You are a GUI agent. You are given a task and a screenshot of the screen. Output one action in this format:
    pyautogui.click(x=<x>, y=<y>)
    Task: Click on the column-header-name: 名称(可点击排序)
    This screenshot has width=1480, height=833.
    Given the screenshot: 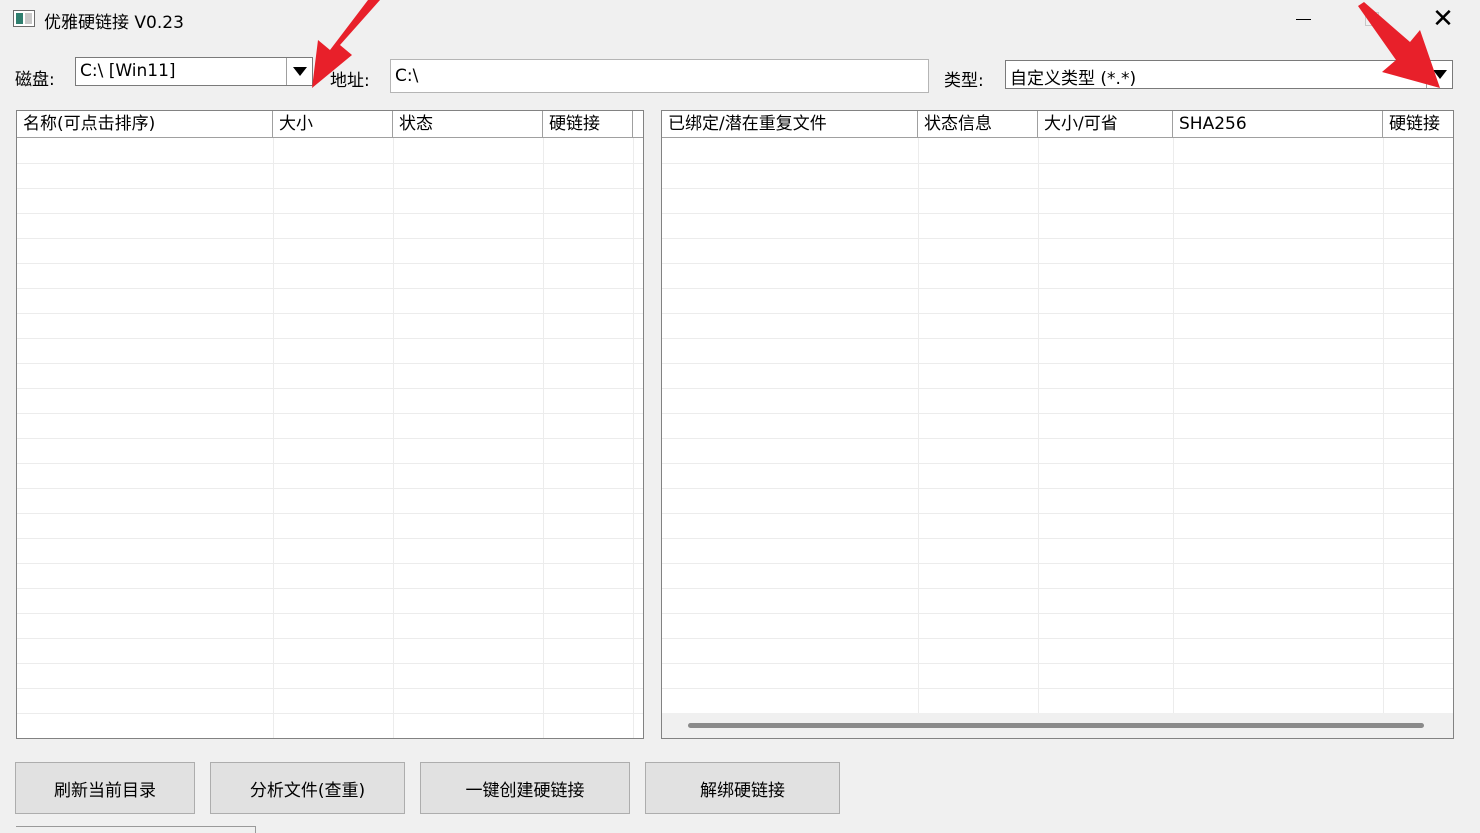 What is the action you would take?
    pyautogui.click(x=145, y=124)
    